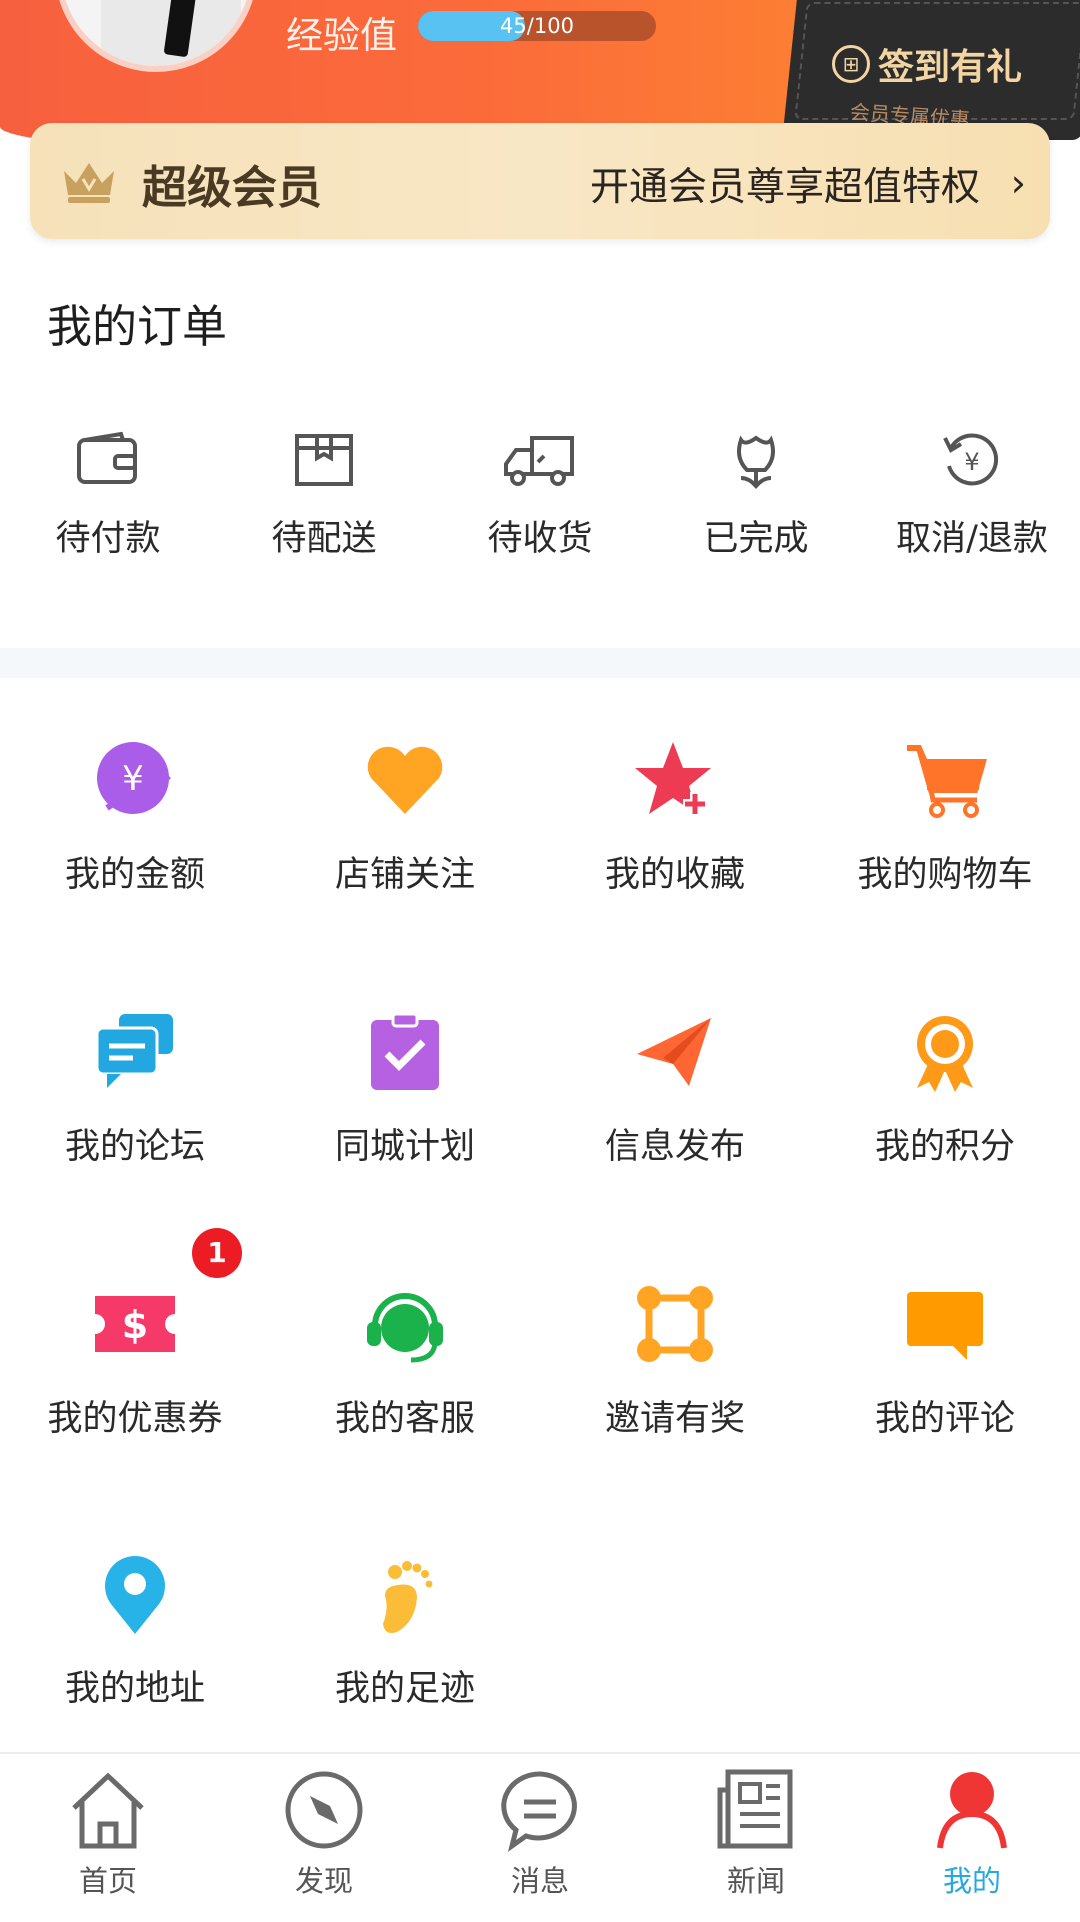  I want to click on grid-item-customer-service: 我的客服, so click(405, 1361).